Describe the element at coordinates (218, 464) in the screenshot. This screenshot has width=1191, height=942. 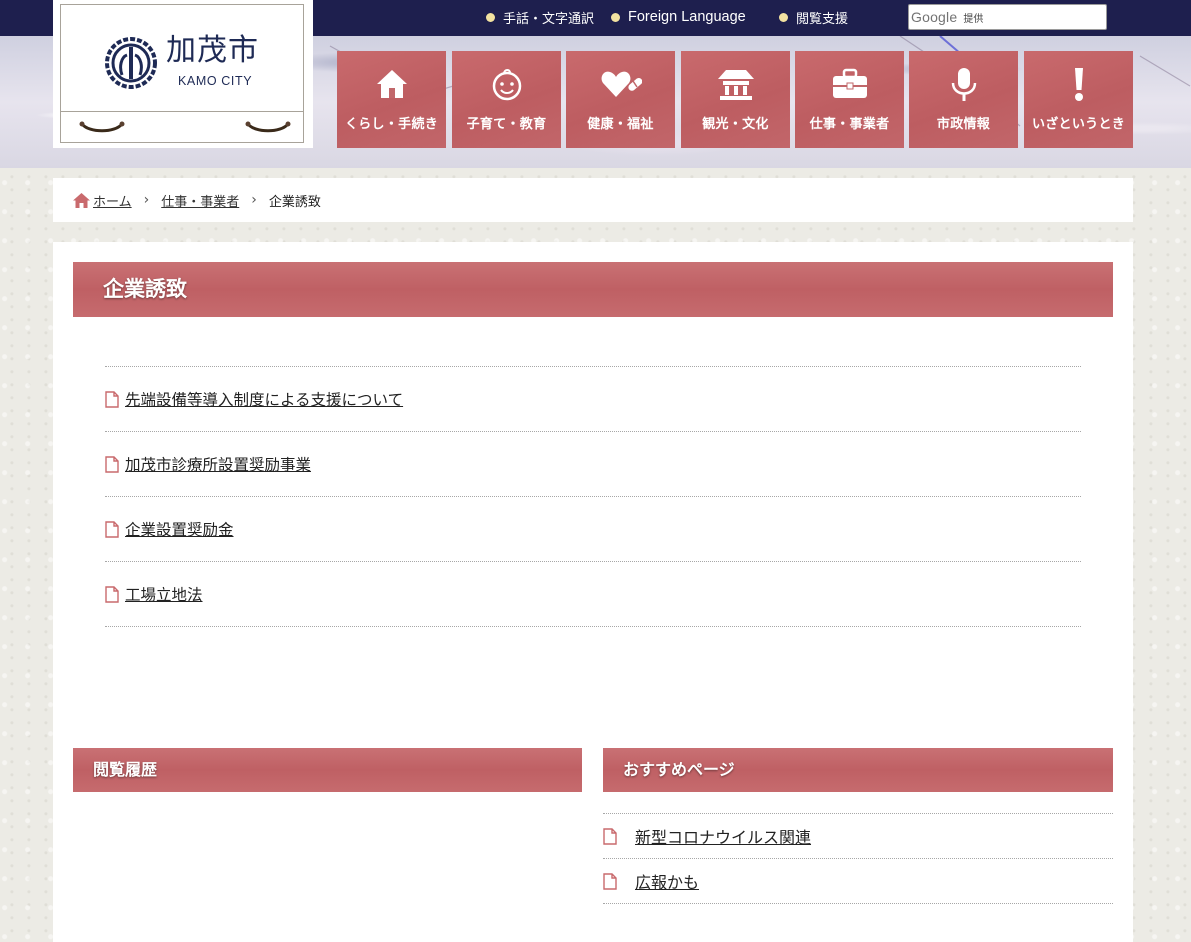
I see `link-clinic-establishment-incentive: 加茂市診療所設置奨励事業` at that location.